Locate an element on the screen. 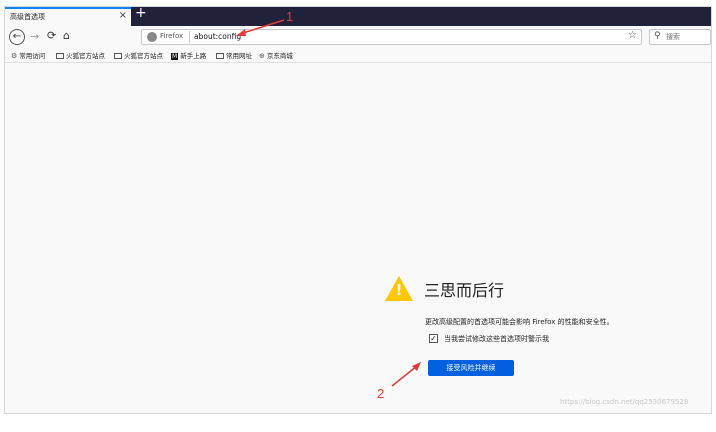 The image size is (716, 432). arrow-2-line is located at coordinates (404, 376).